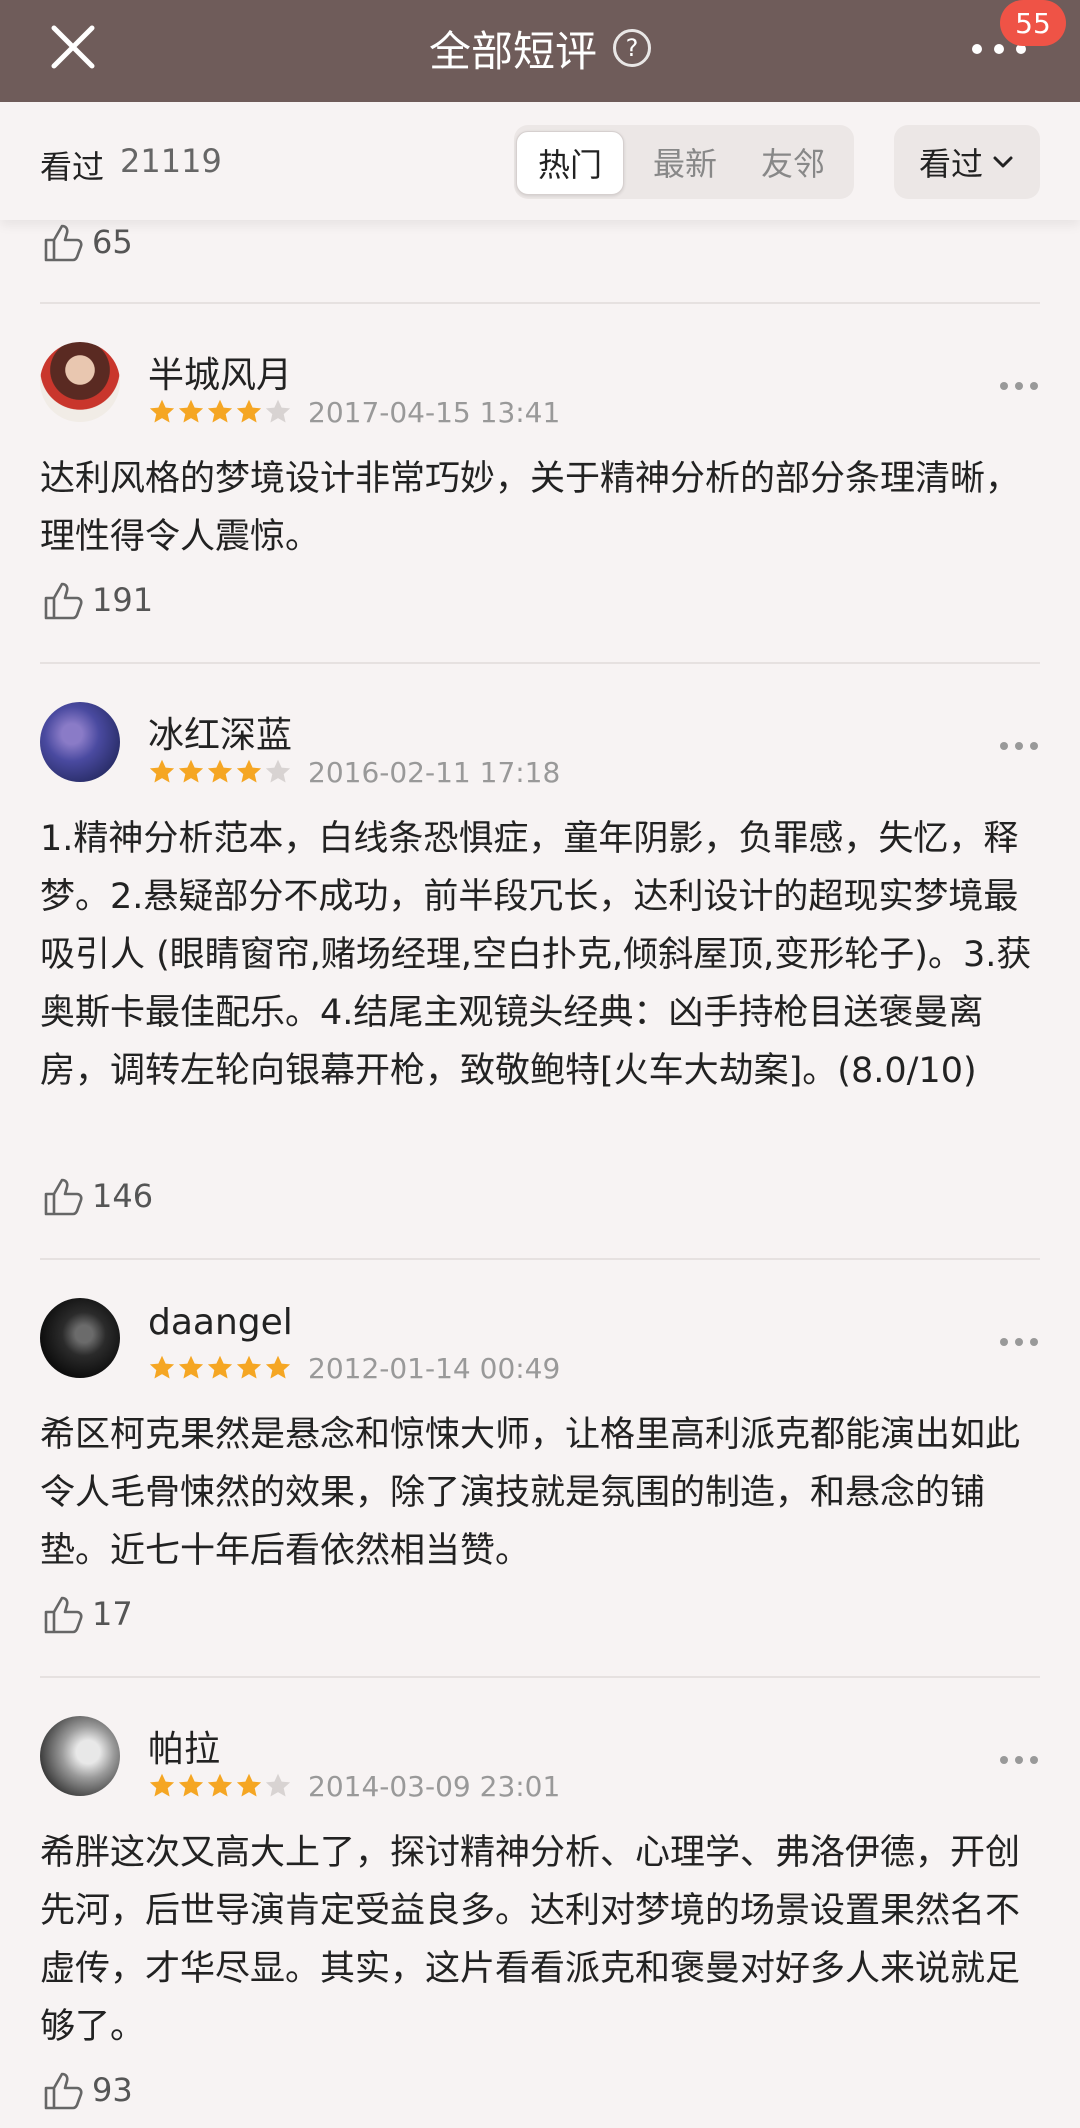 The image size is (1080, 2128). What do you see at coordinates (112, 242) in the screenshot?
I see `like-count: 65` at bounding box center [112, 242].